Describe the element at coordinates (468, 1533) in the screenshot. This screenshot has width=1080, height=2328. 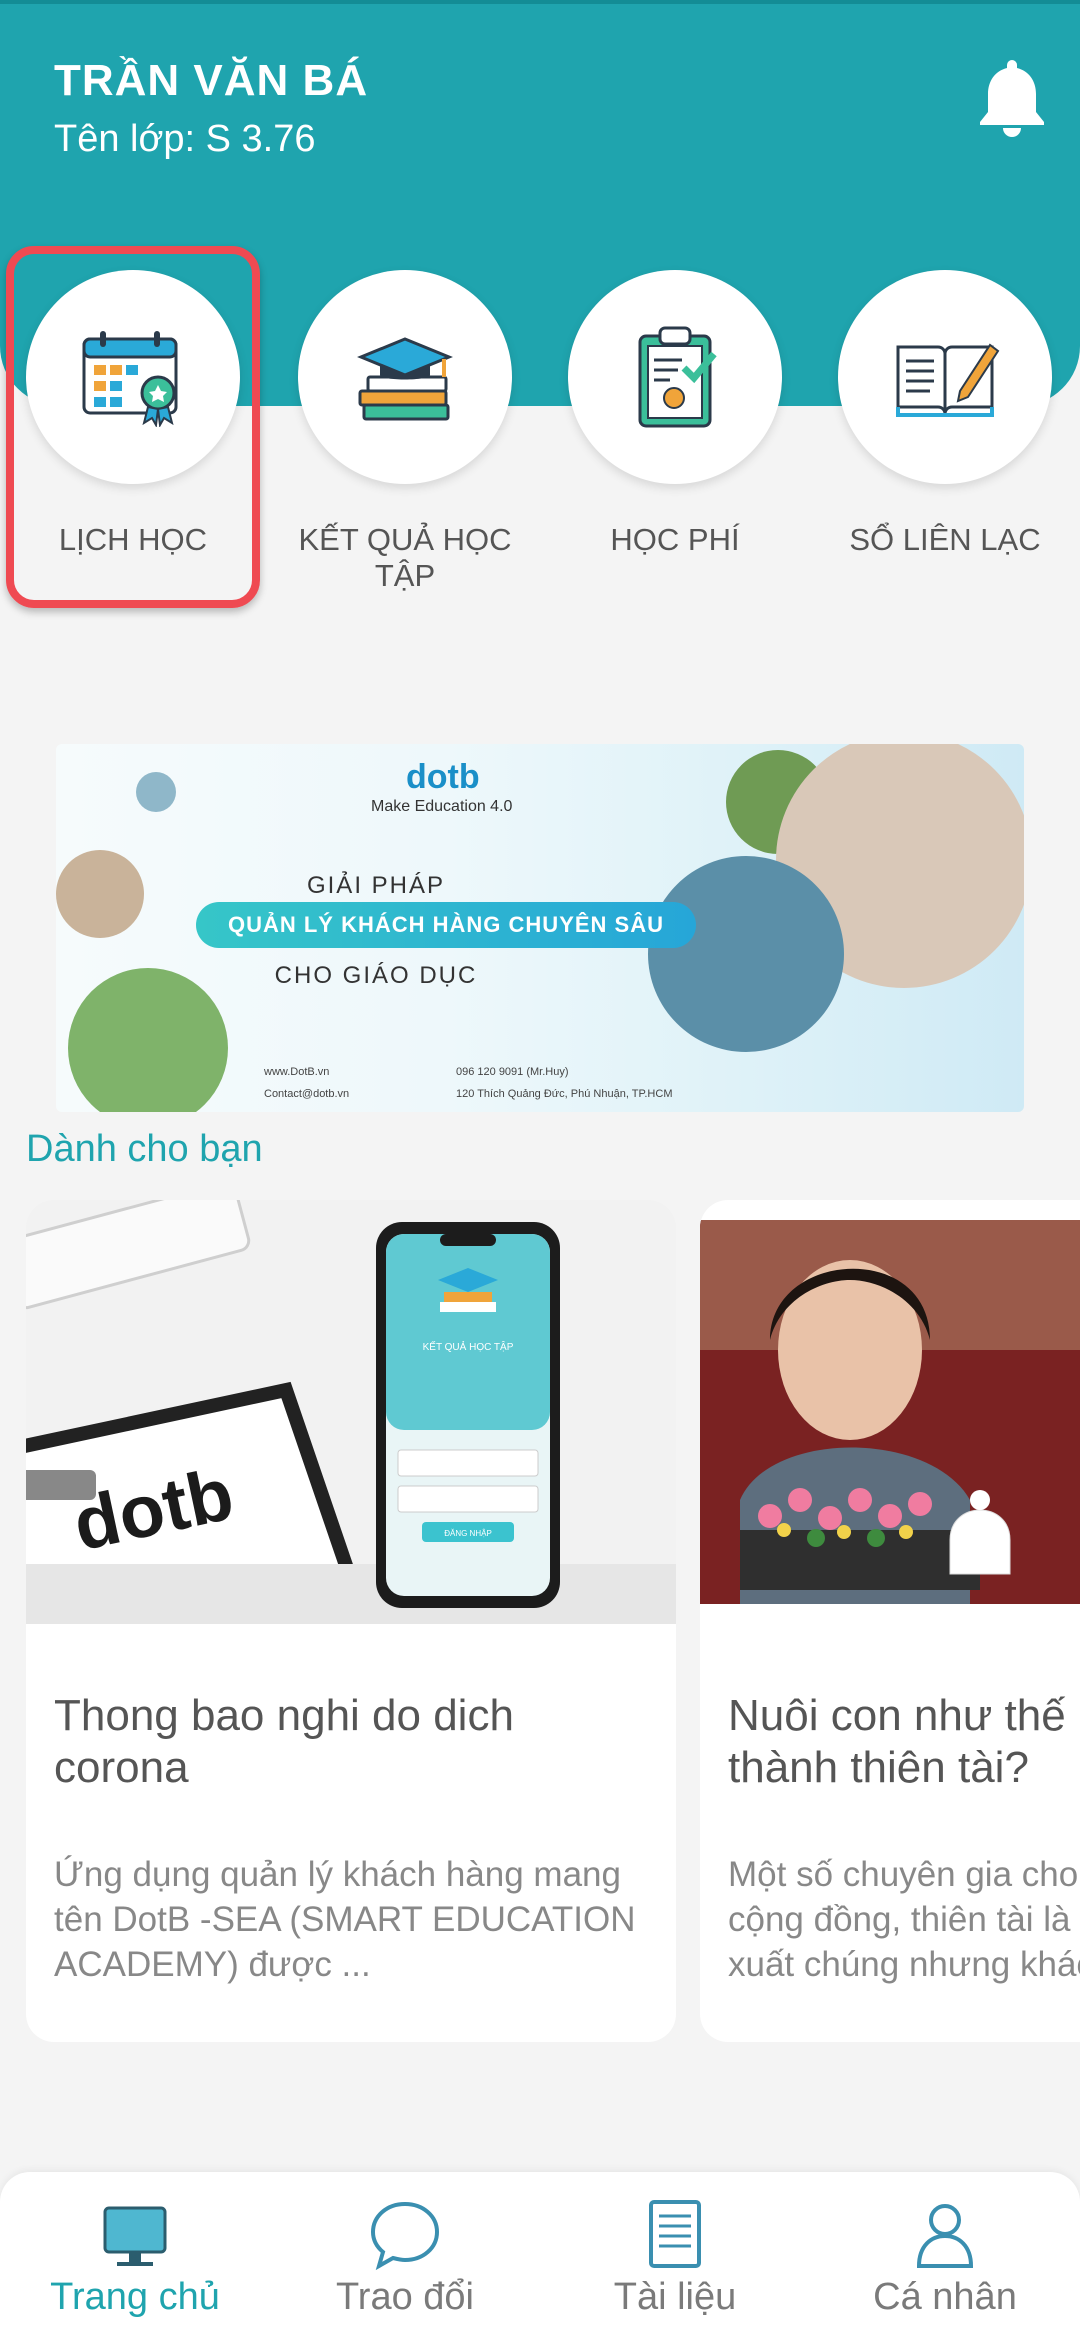
I see `svg-text: ĐĂNG NHẬP` at that location.